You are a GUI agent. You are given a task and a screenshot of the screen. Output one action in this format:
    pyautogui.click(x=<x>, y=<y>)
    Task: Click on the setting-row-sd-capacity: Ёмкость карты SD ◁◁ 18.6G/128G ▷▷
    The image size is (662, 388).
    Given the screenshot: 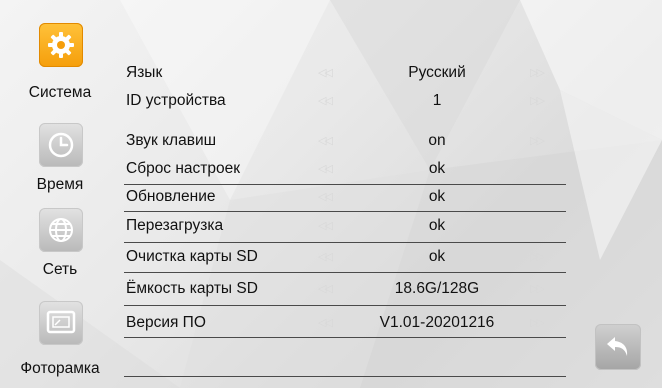 What is the action you would take?
    pyautogui.click(x=346, y=290)
    